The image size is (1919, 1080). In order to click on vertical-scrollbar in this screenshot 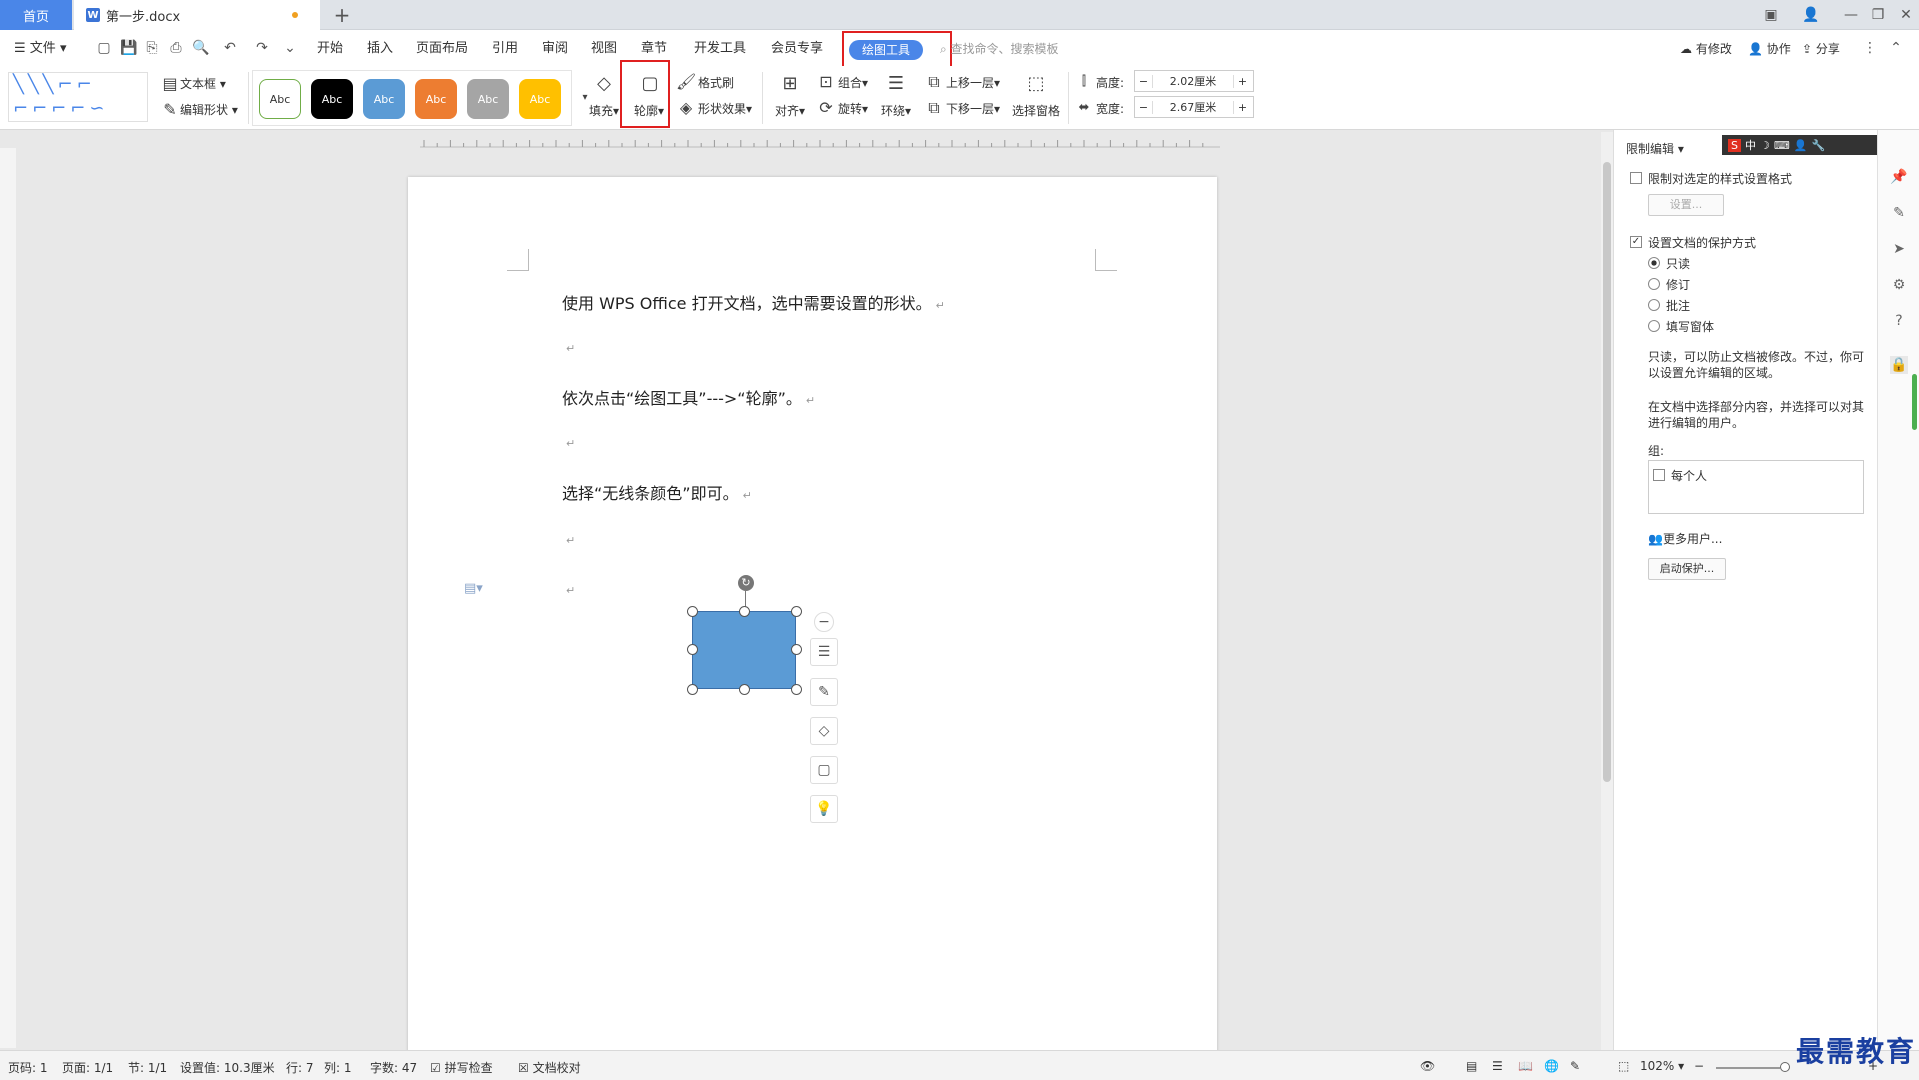, I will do `click(1607, 591)`.